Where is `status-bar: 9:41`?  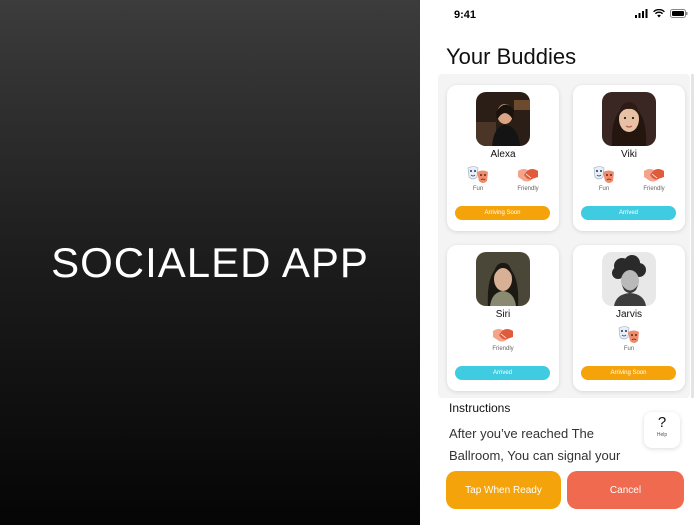
status-bar: 9:41 is located at coordinates (568, 14).